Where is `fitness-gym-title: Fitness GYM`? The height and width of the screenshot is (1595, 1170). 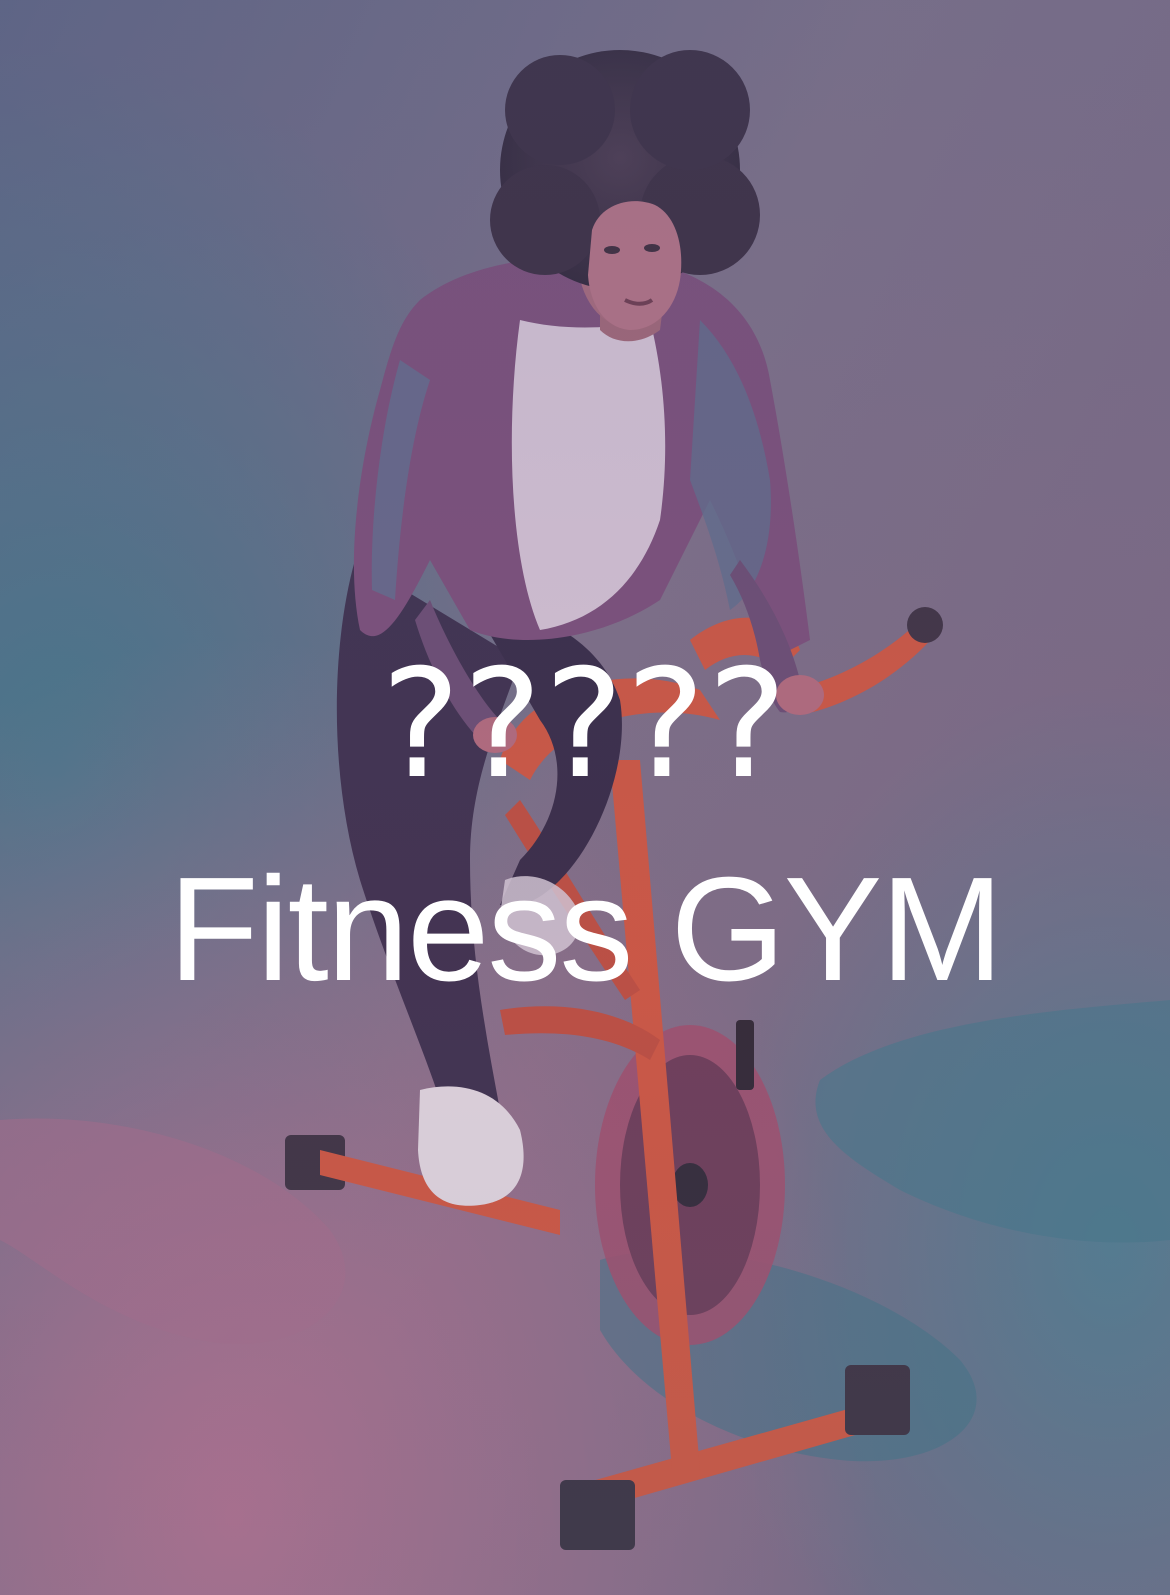 fitness-gym-title: Fitness GYM is located at coordinates (585, 929).